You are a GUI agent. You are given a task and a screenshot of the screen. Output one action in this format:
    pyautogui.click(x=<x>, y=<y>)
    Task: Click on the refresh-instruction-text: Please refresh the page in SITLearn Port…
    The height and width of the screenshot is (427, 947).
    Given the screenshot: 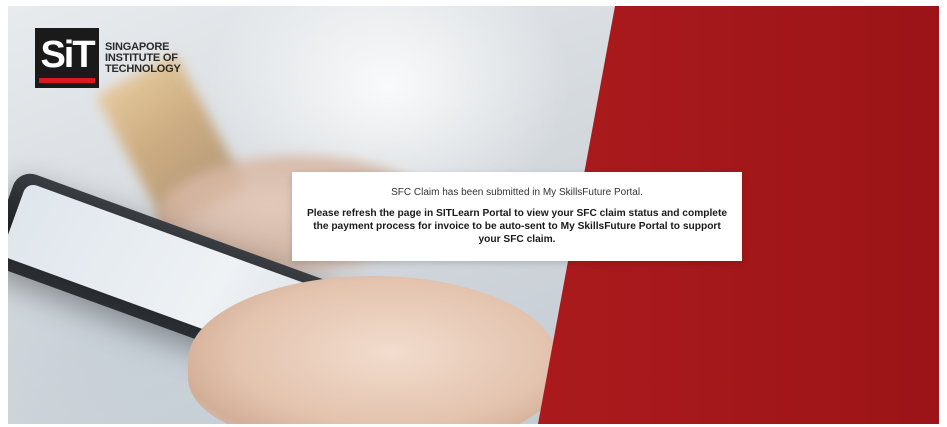 What is the action you would take?
    pyautogui.click(x=517, y=226)
    